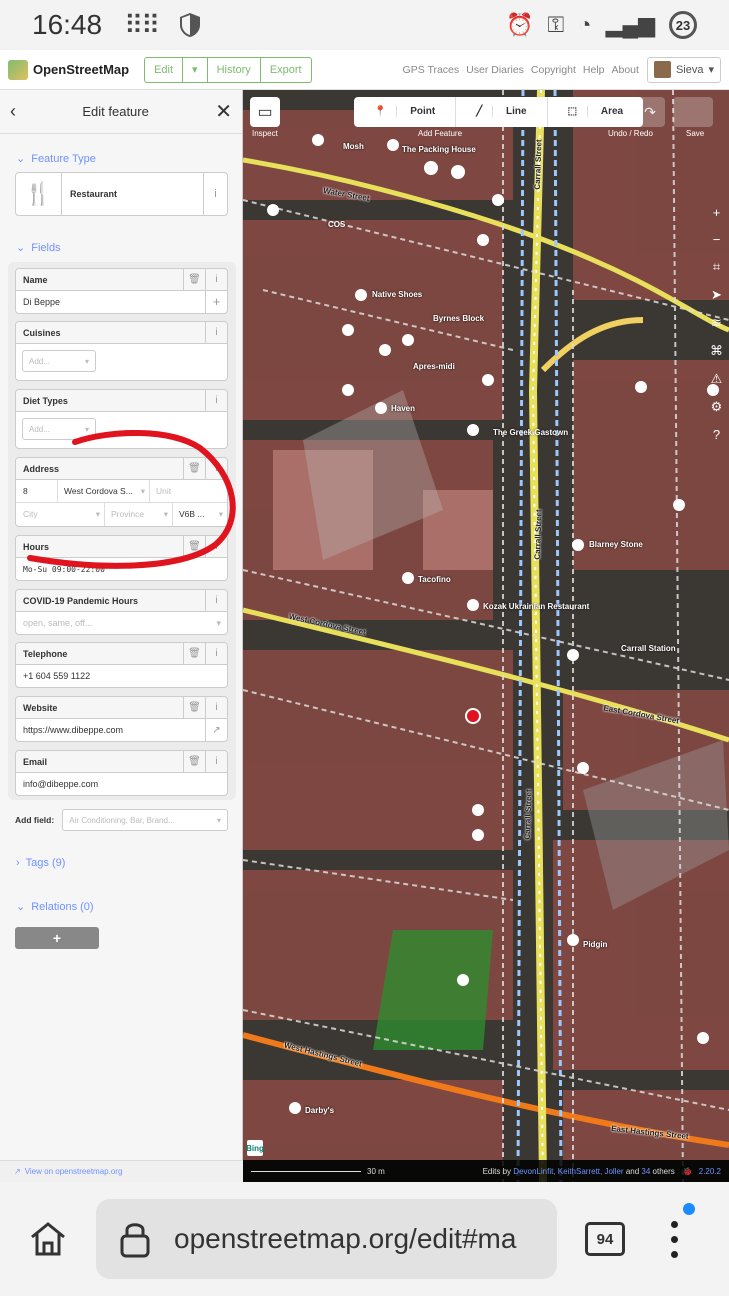 This screenshot has width=729, height=1296. Describe the element at coordinates (45, 863) in the screenshot. I see `tags-label: Tags (9)` at that location.